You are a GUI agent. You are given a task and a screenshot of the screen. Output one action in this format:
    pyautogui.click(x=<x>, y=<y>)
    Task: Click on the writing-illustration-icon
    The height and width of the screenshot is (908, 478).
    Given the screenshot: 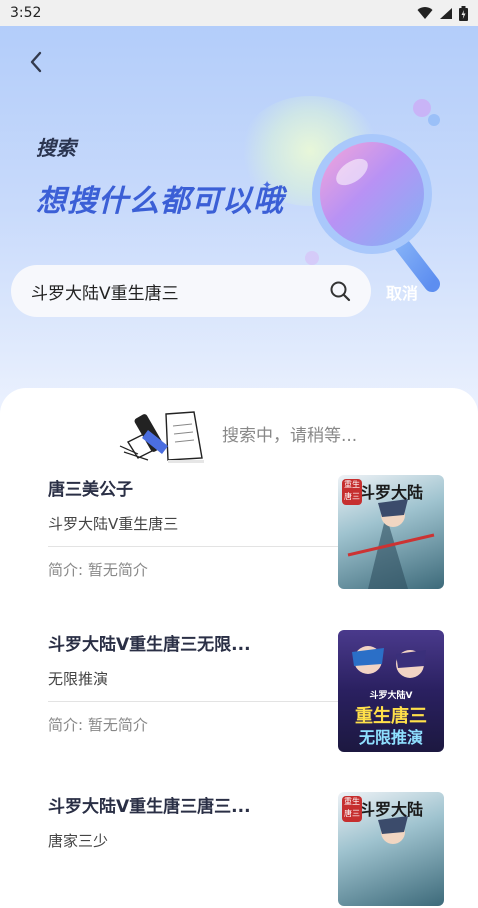 What is the action you would take?
    pyautogui.click(x=161, y=437)
    